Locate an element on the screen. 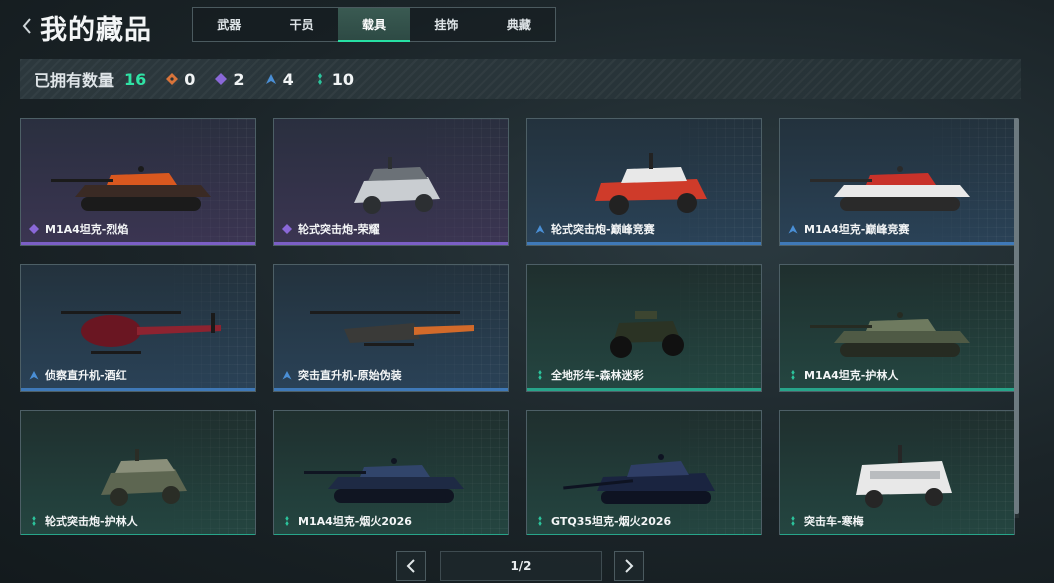  vehicle-card-name: M1A4坦克-烟火2026 is located at coordinates (347, 521).